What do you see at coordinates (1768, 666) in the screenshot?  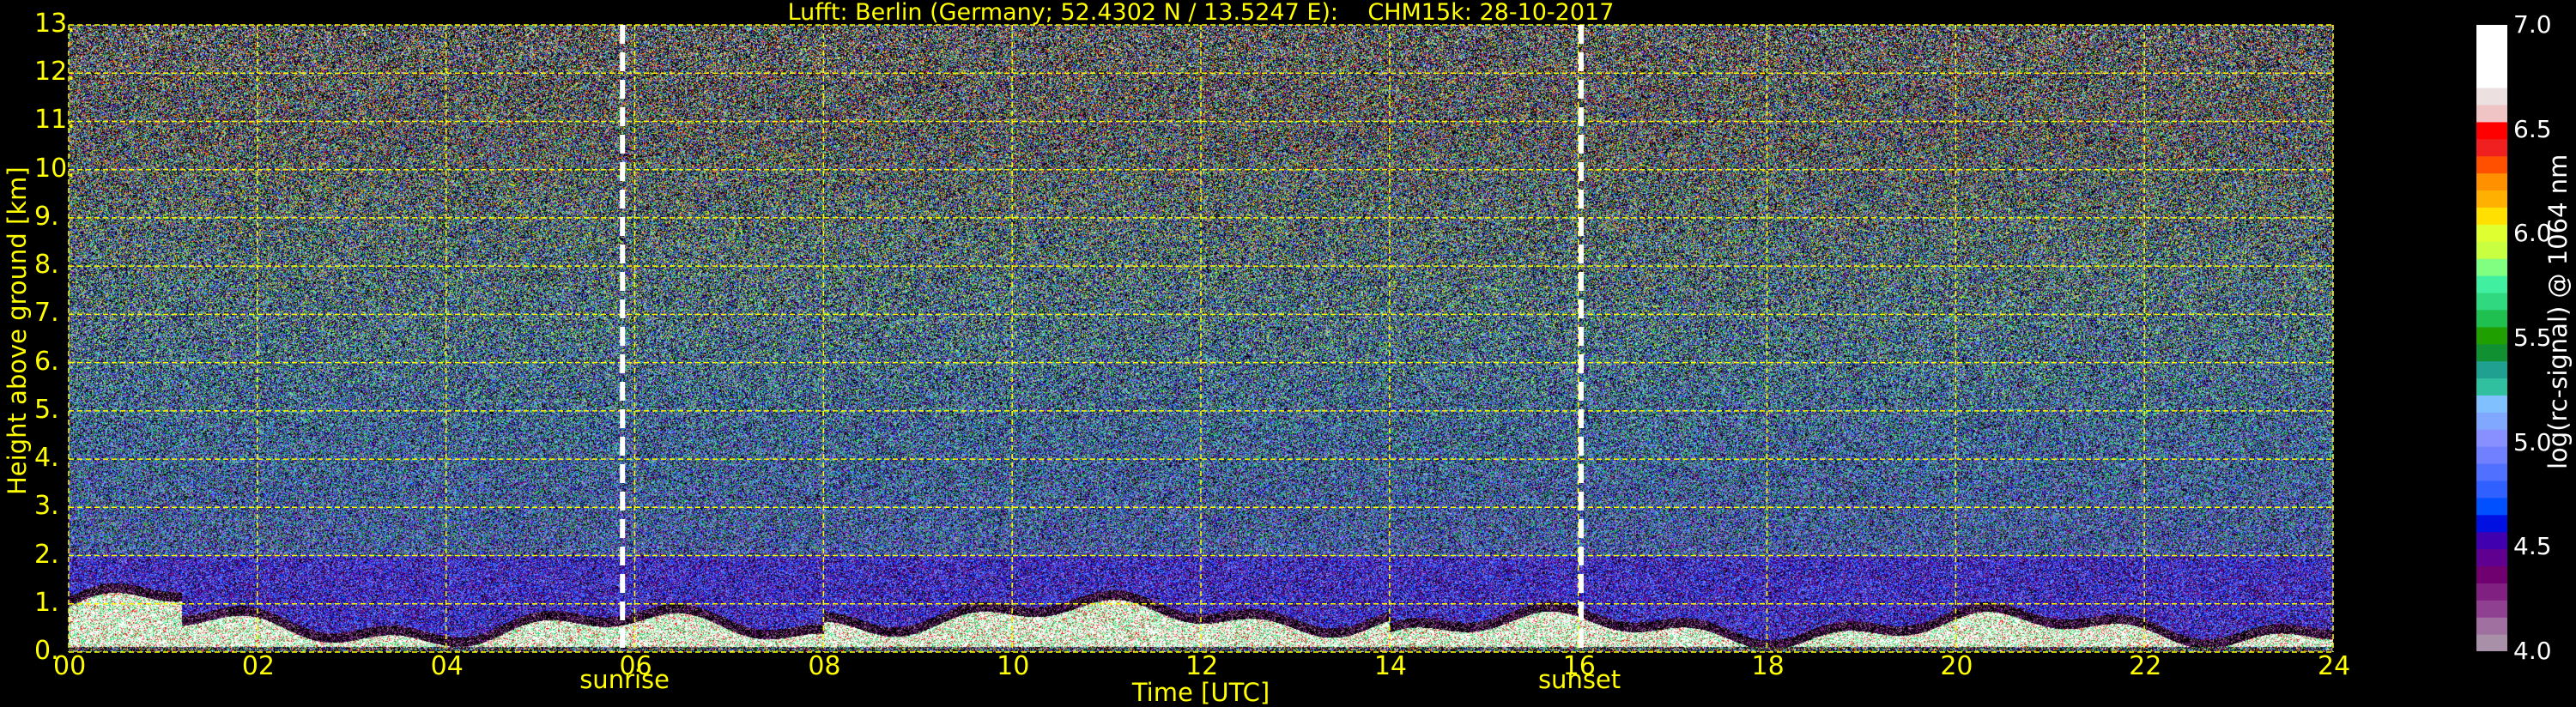 I see `x-tick-label: 18` at bounding box center [1768, 666].